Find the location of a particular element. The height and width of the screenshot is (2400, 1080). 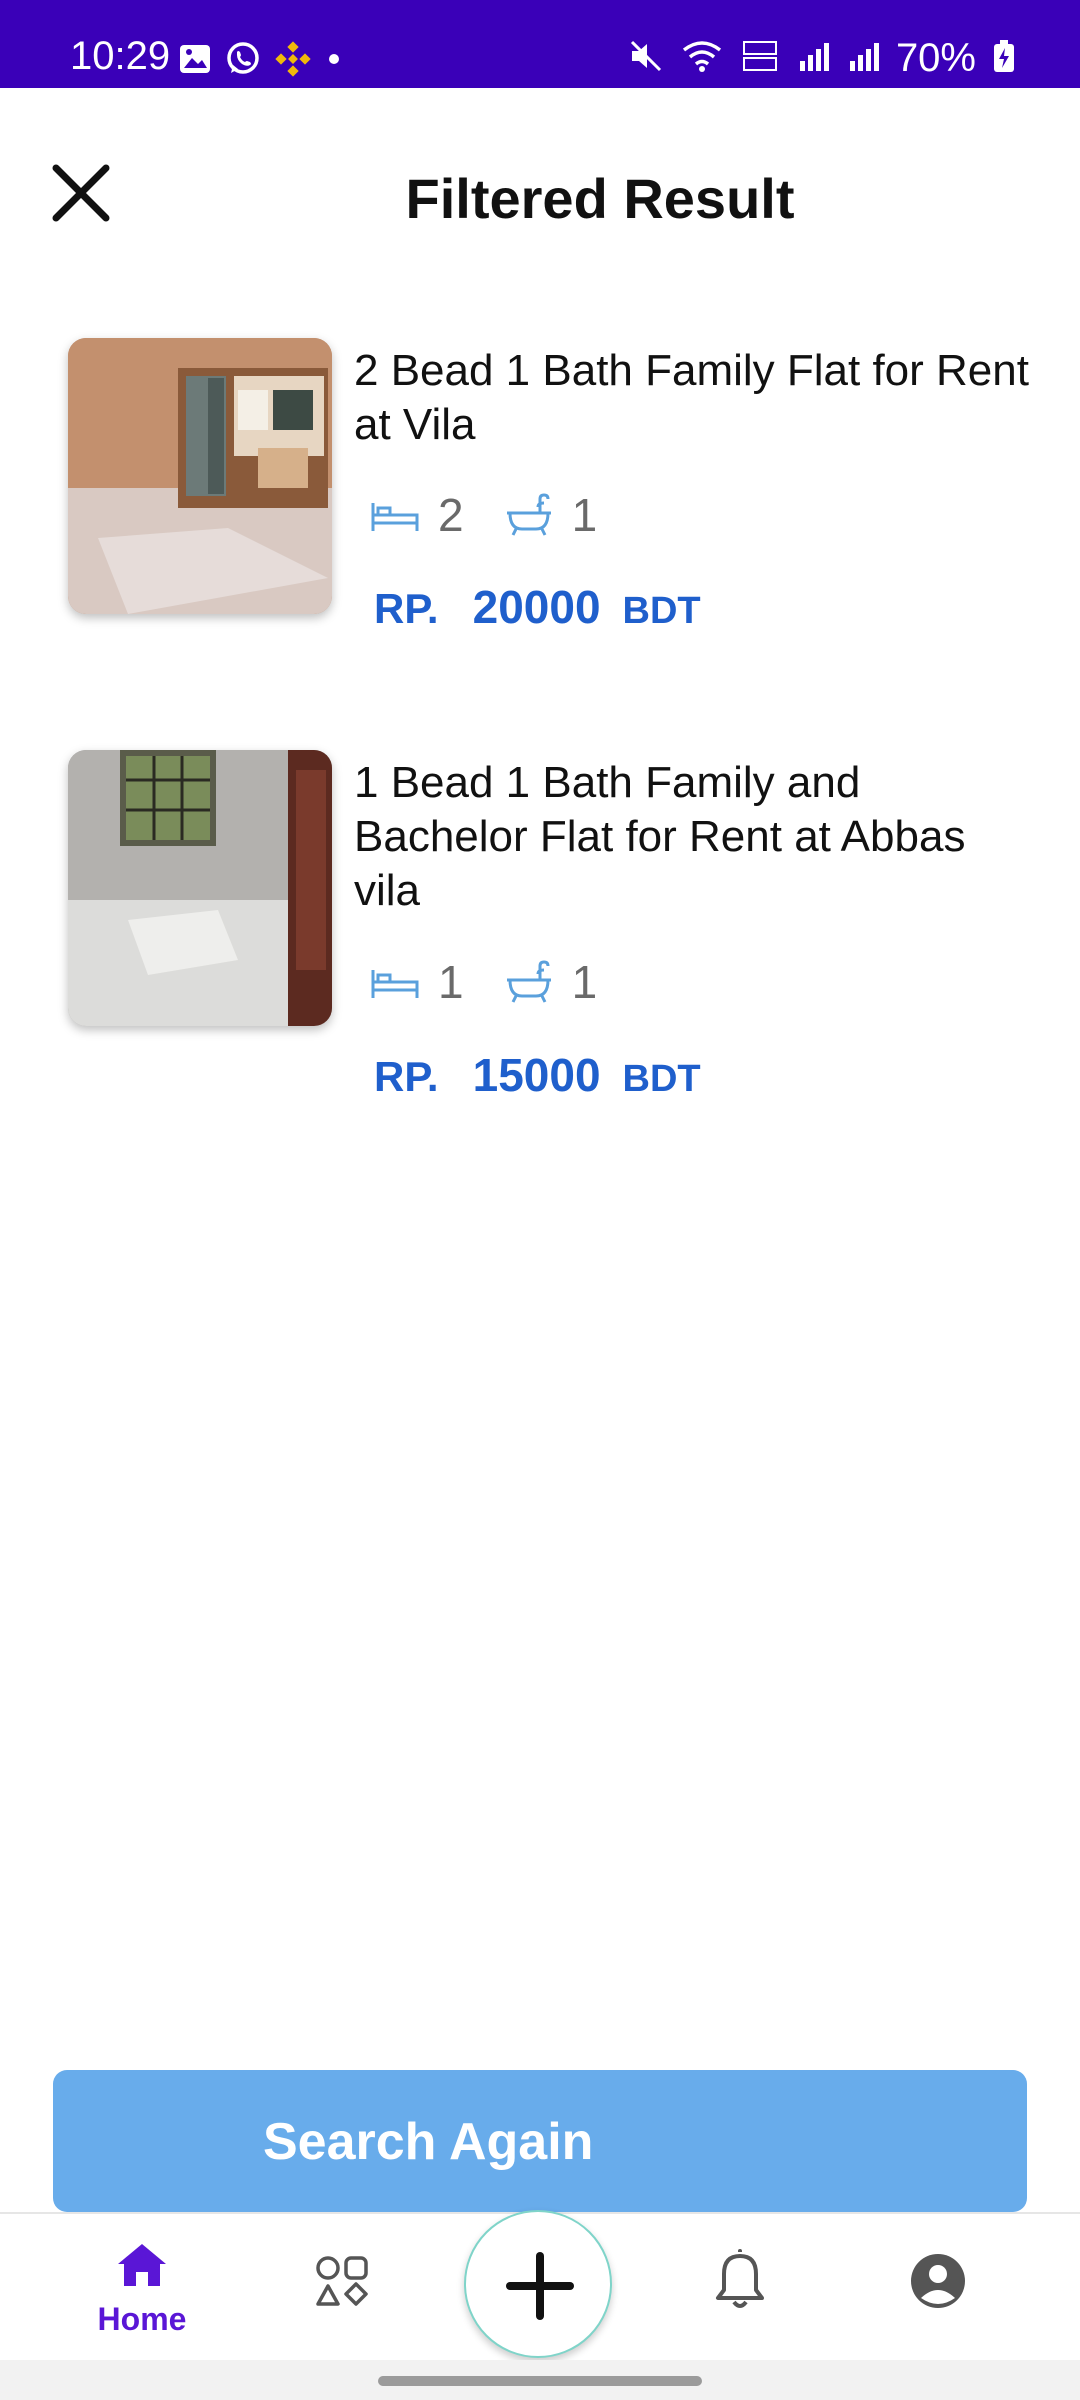

search-again-button: Search Again is located at coordinates (540, 2141).